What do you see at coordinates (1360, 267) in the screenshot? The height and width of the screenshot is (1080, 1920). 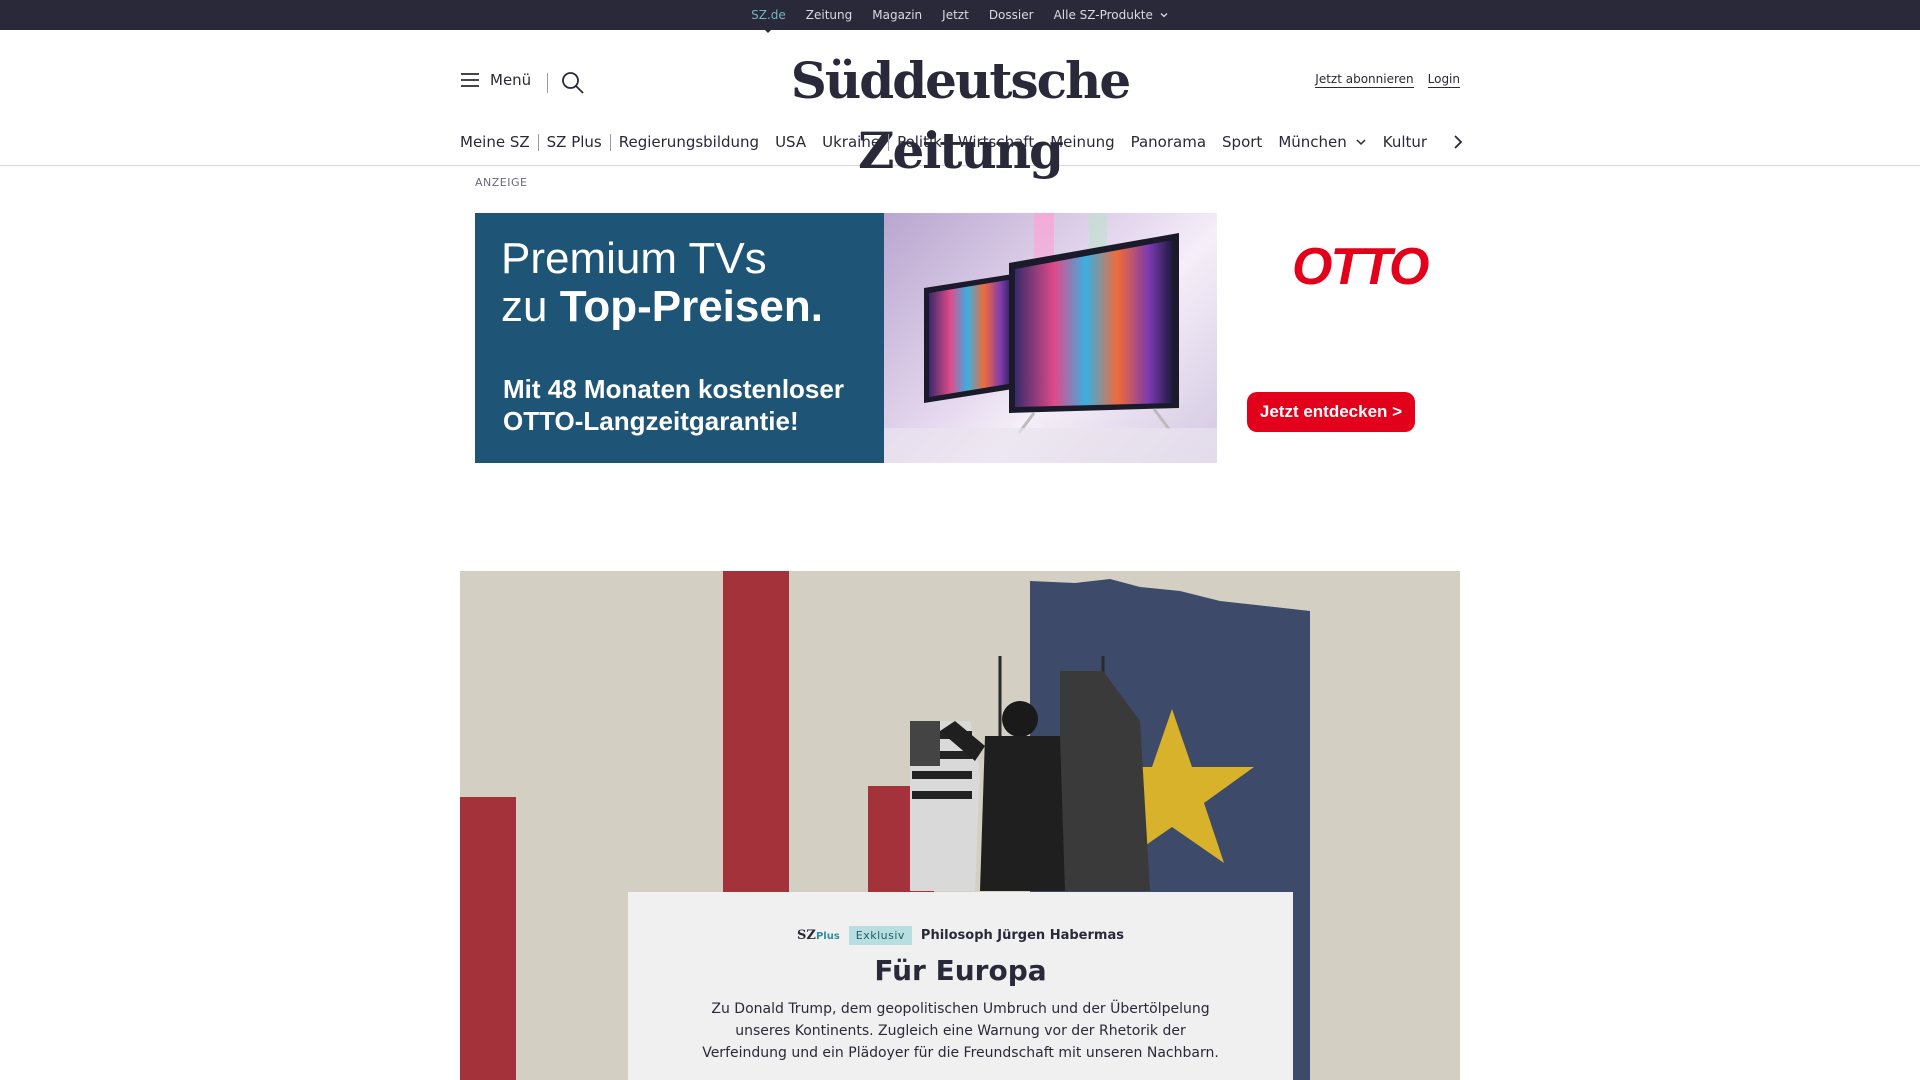 I see `otto-logo: OTTO` at bounding box center [1360, 267].